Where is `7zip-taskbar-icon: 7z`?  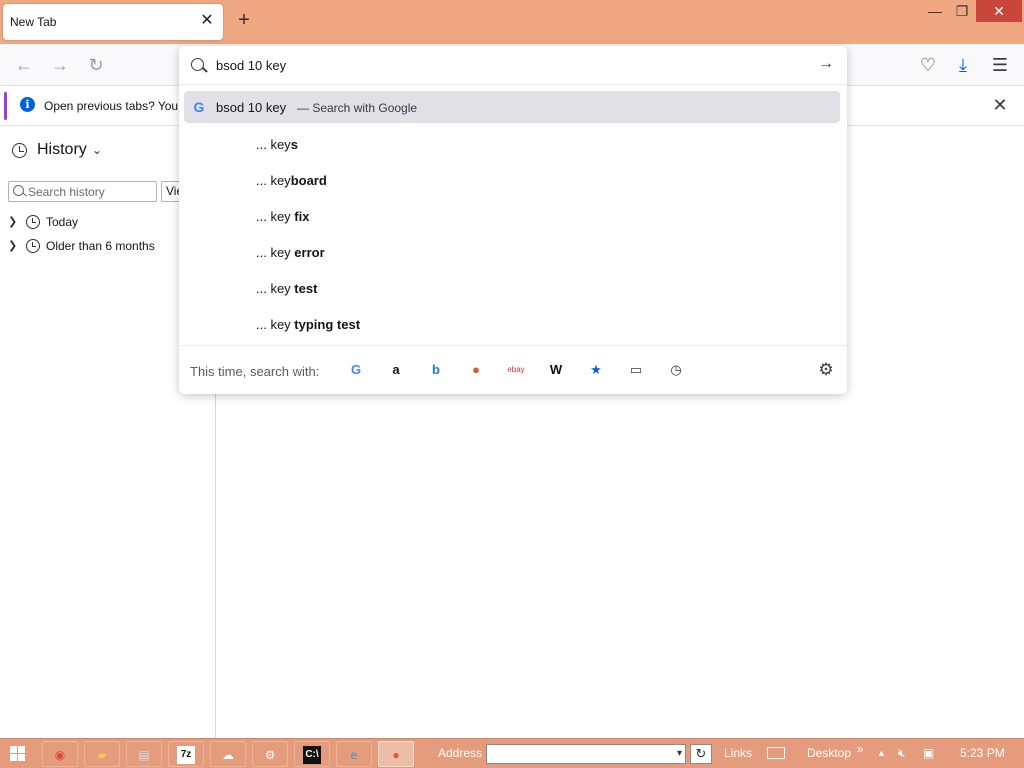 7zip-taskbar-icon: 7z is located at coordinates (186, 754).